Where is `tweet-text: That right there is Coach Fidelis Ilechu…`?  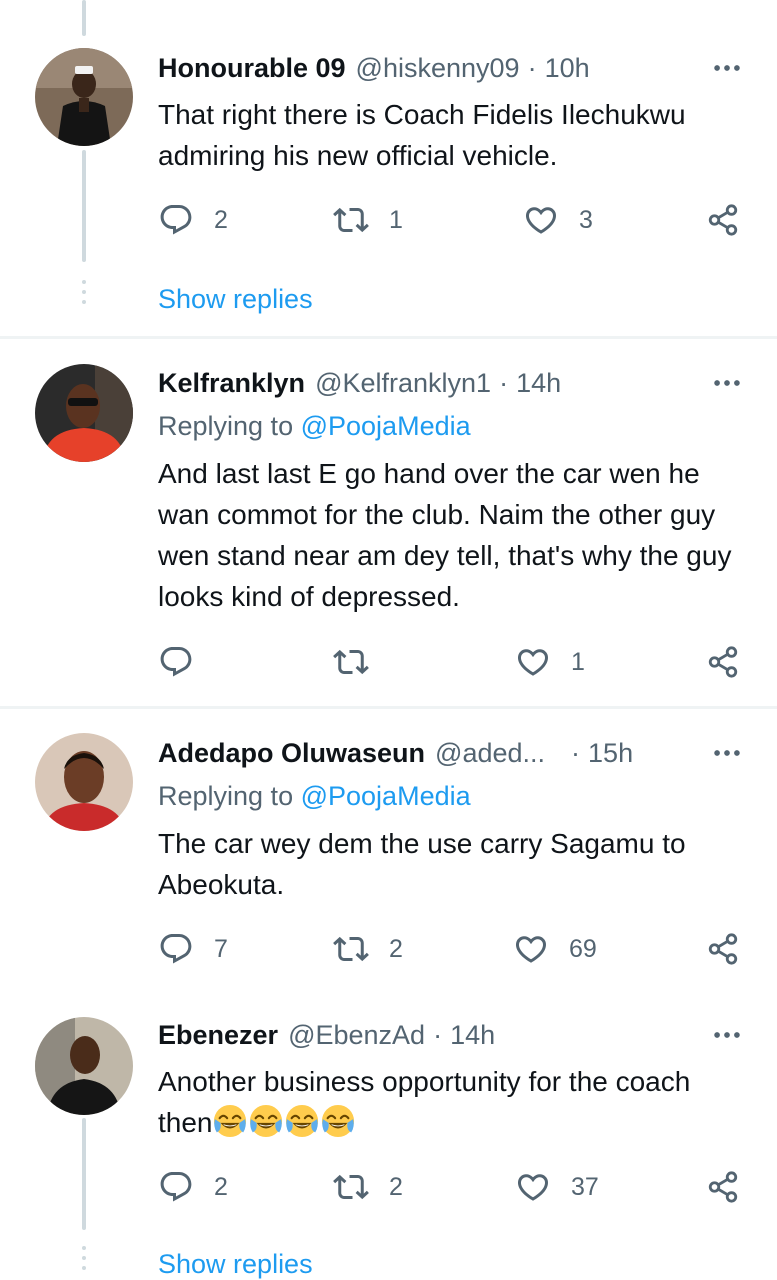
tweet-text: That right there is Coach Fidelis Ilechu… is located at coordinates (422, 135).